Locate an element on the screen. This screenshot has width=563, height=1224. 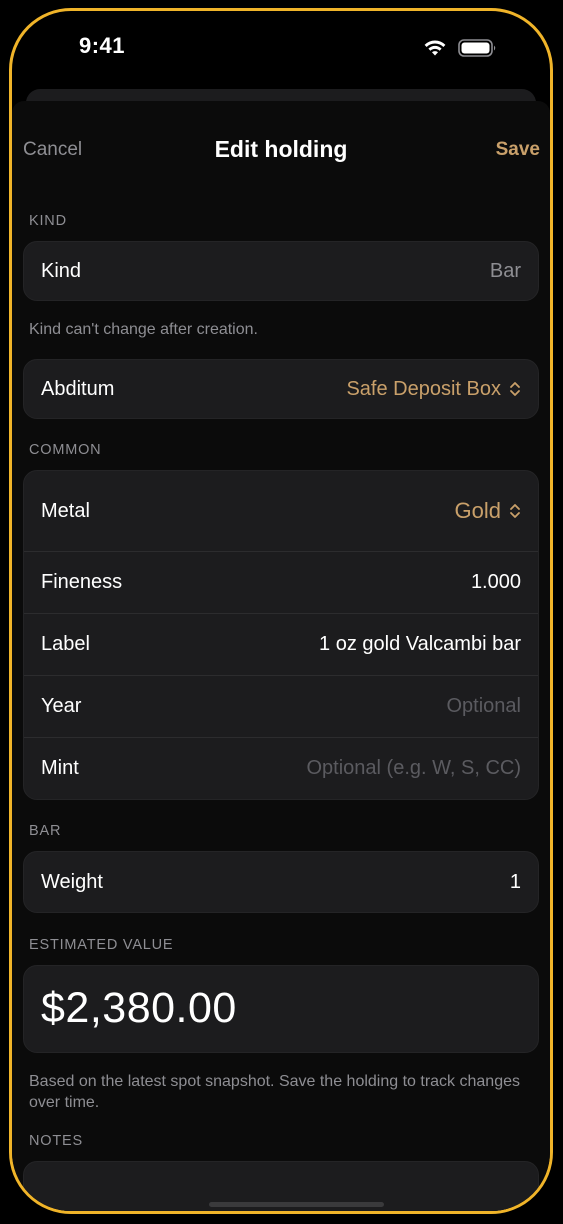
mint-row: Mint Optional (e.g. W, S, CC) is located at coordinates (281, 768).